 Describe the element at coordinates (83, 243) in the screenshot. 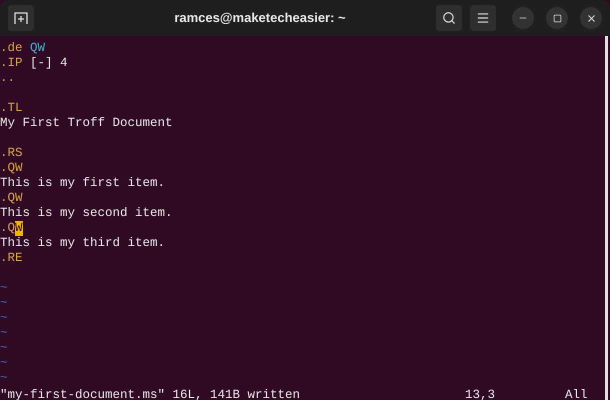

I see `line-text: This is my third item.` at that location.